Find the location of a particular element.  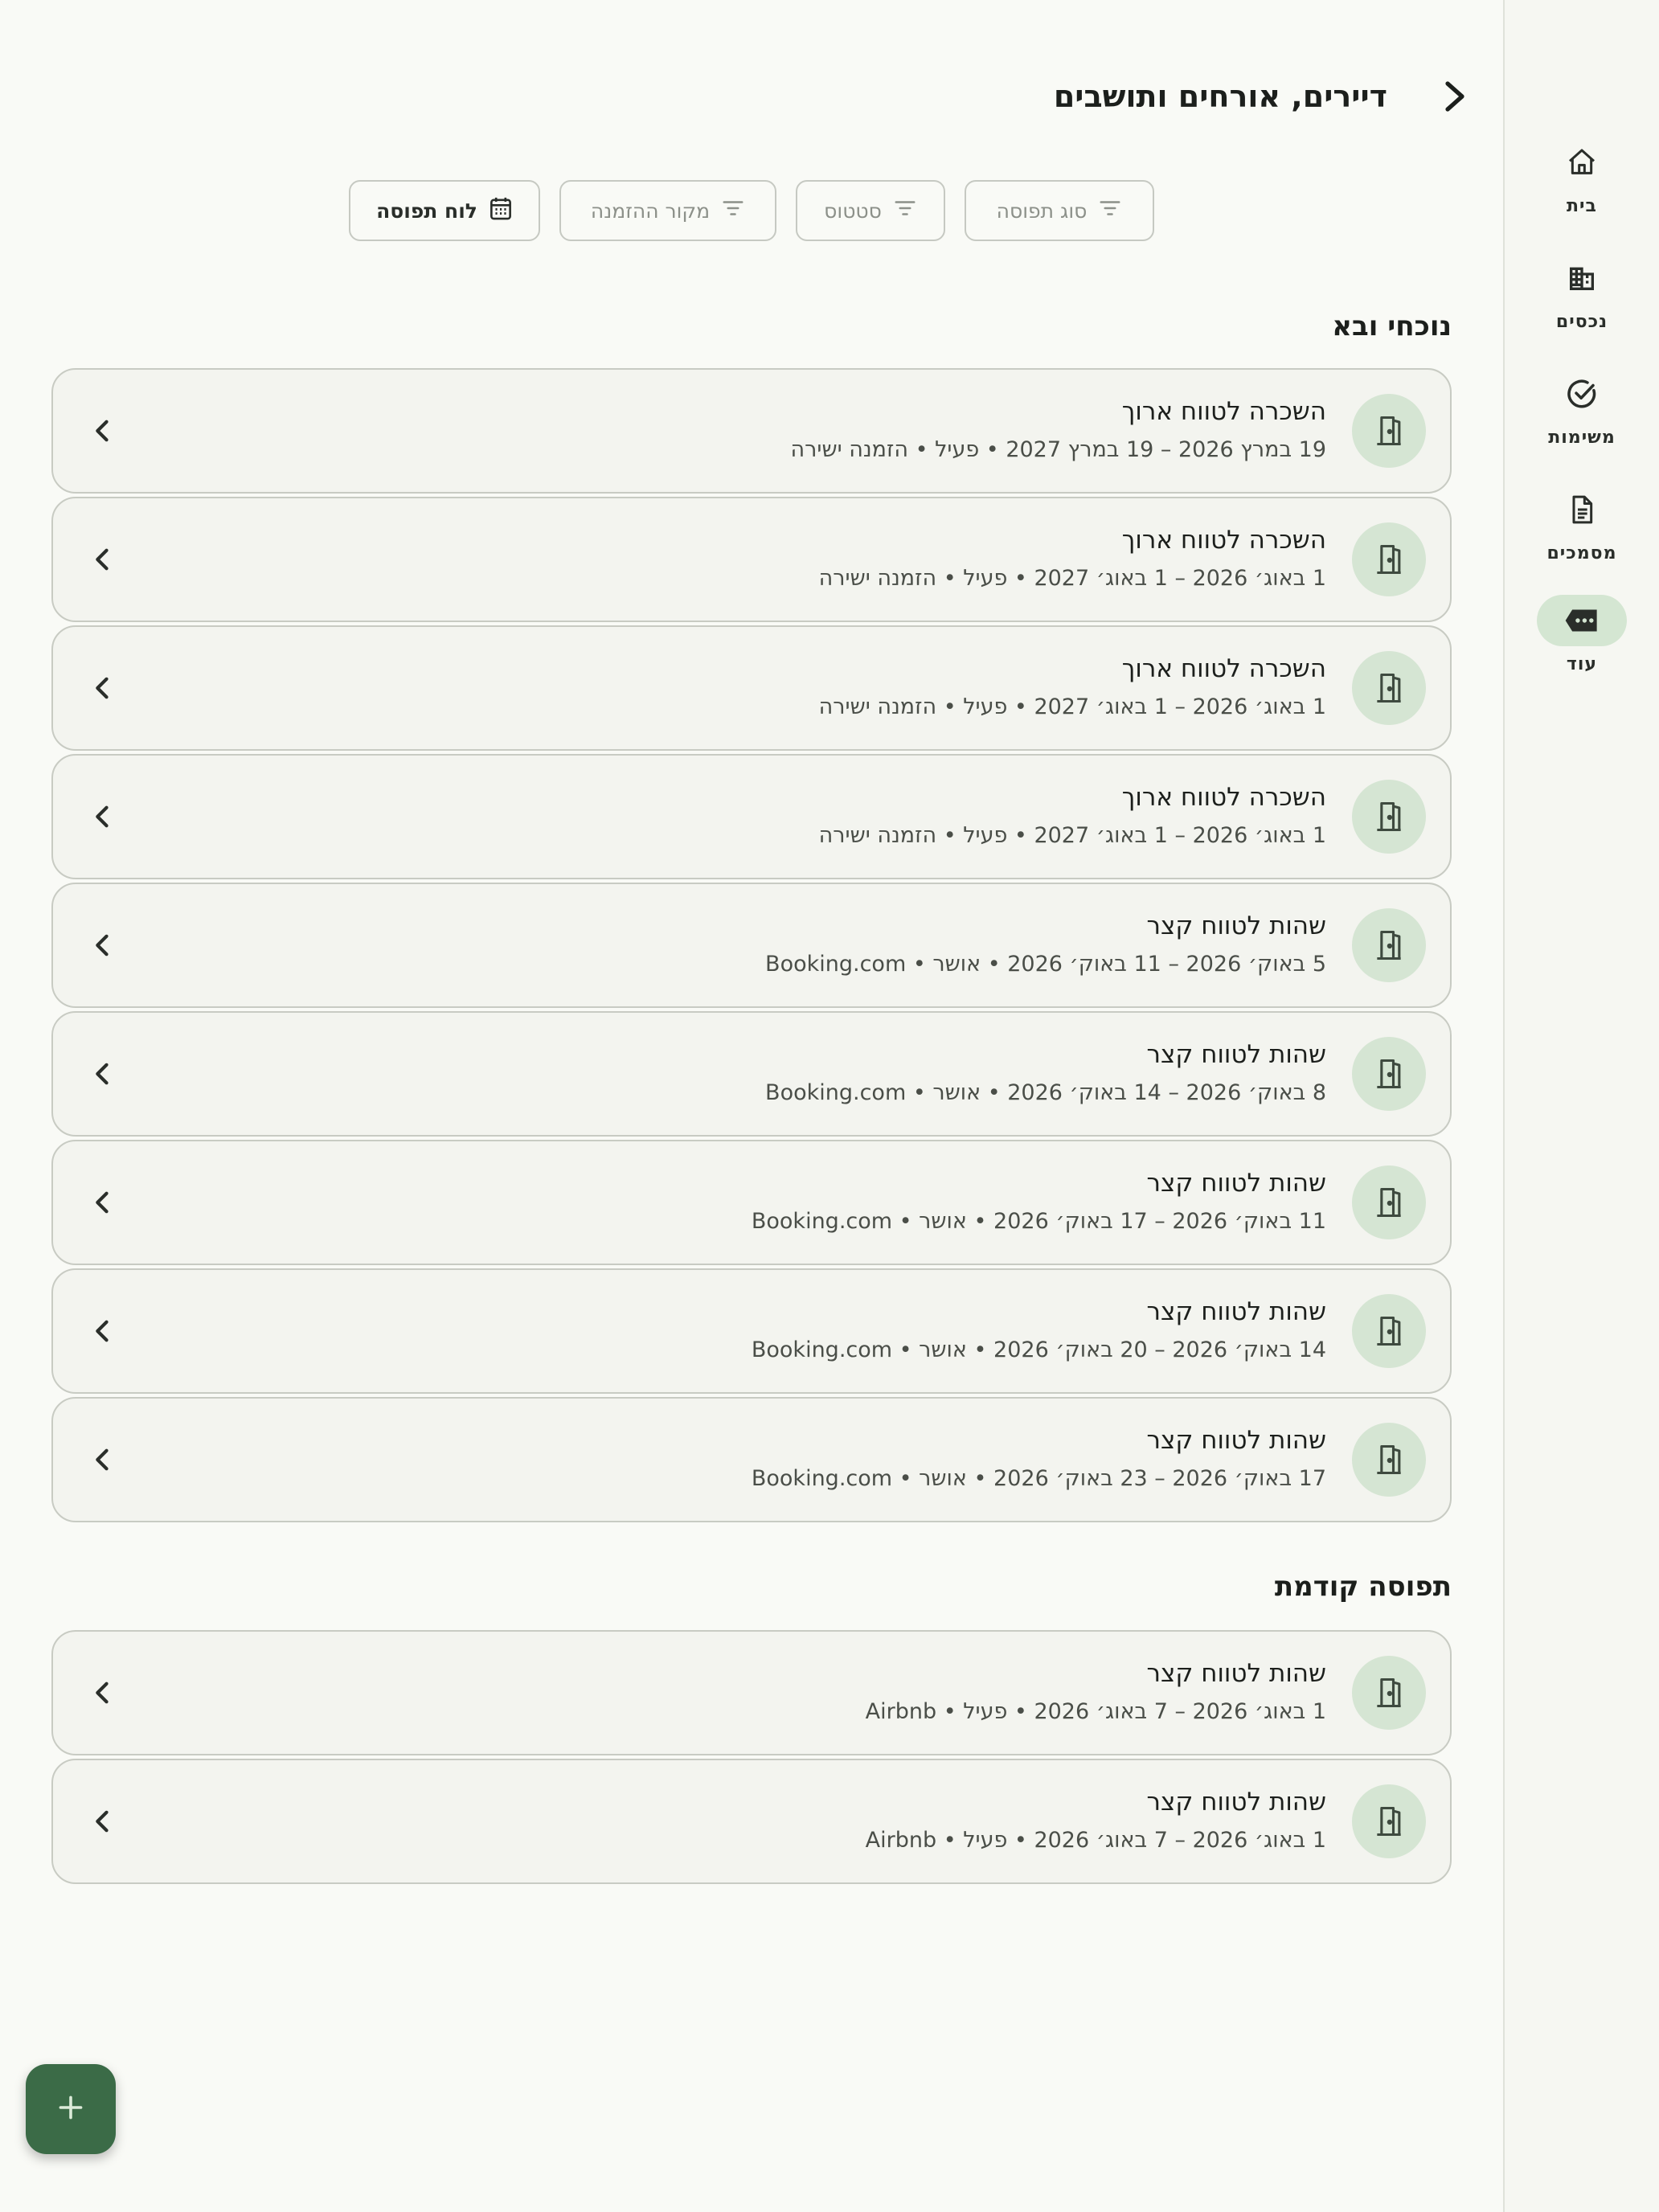

filter-label: לוח תפוסה is located at coordinates (426, 211).